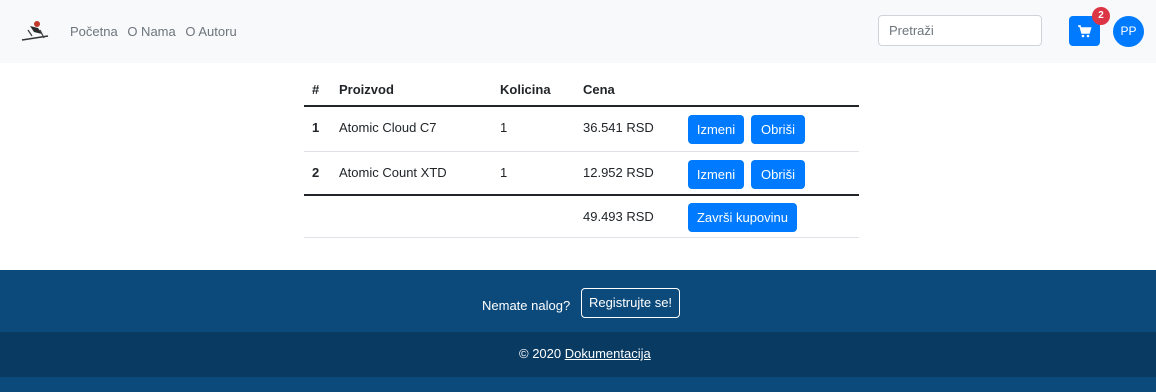 The image size is (1156, 392). I want to click on search-input, so click(960, 30).